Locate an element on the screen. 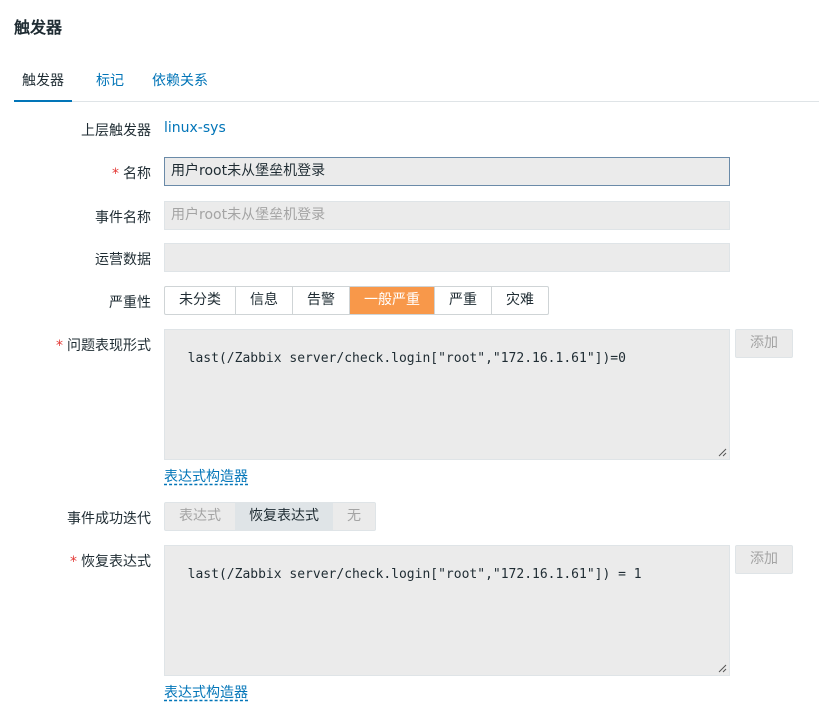 This screenshot has width=819, height=710. opdata-label: 运营数据 is located at coordinates (123, 260).